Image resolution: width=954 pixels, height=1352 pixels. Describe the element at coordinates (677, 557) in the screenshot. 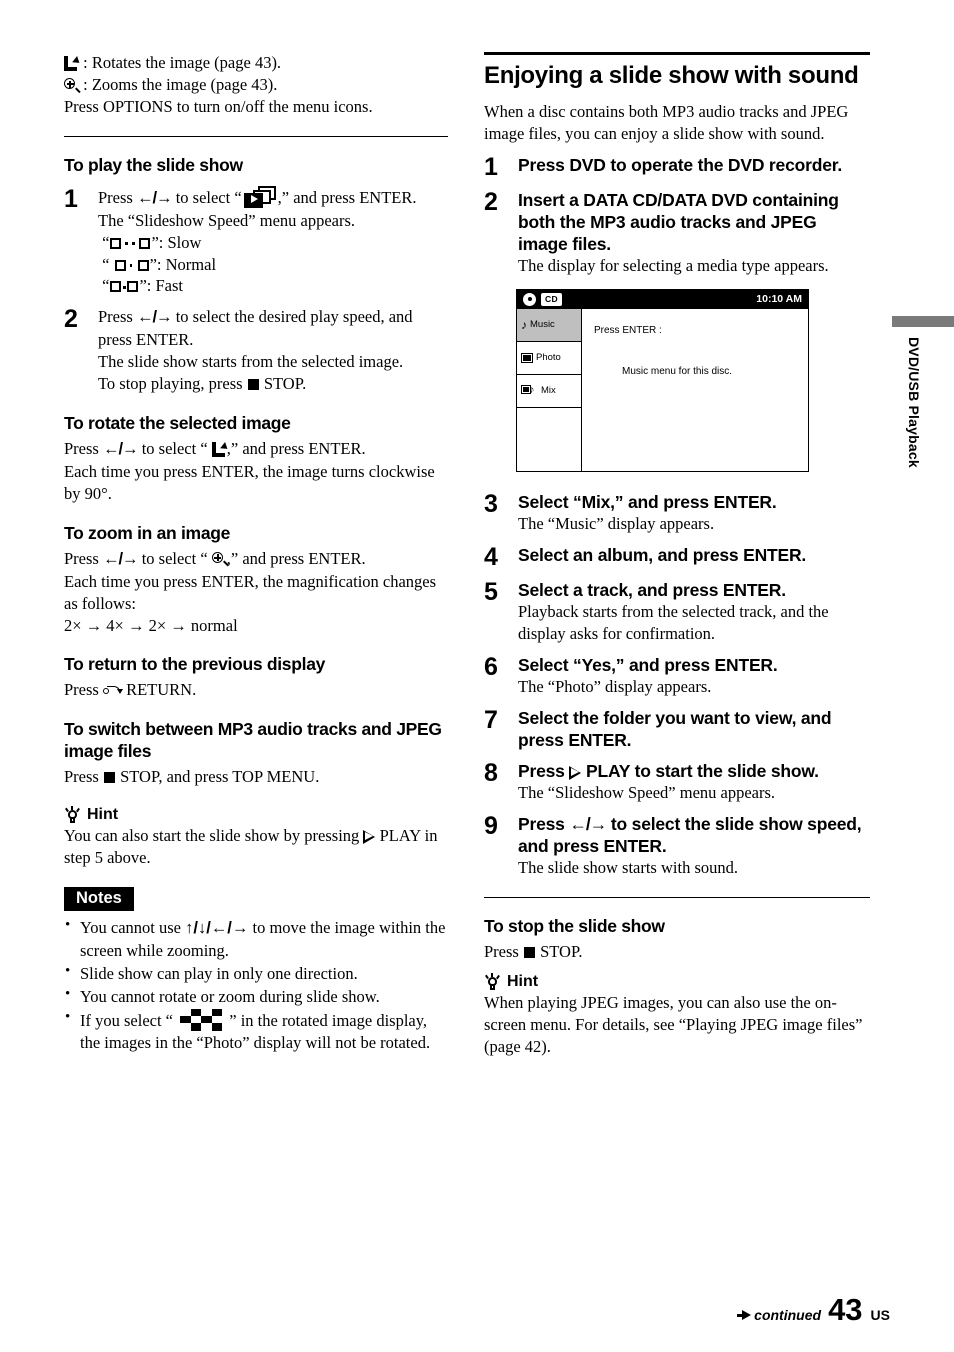

I see `right-step-4: 4 Select an album, and press ENTER.` at that location.